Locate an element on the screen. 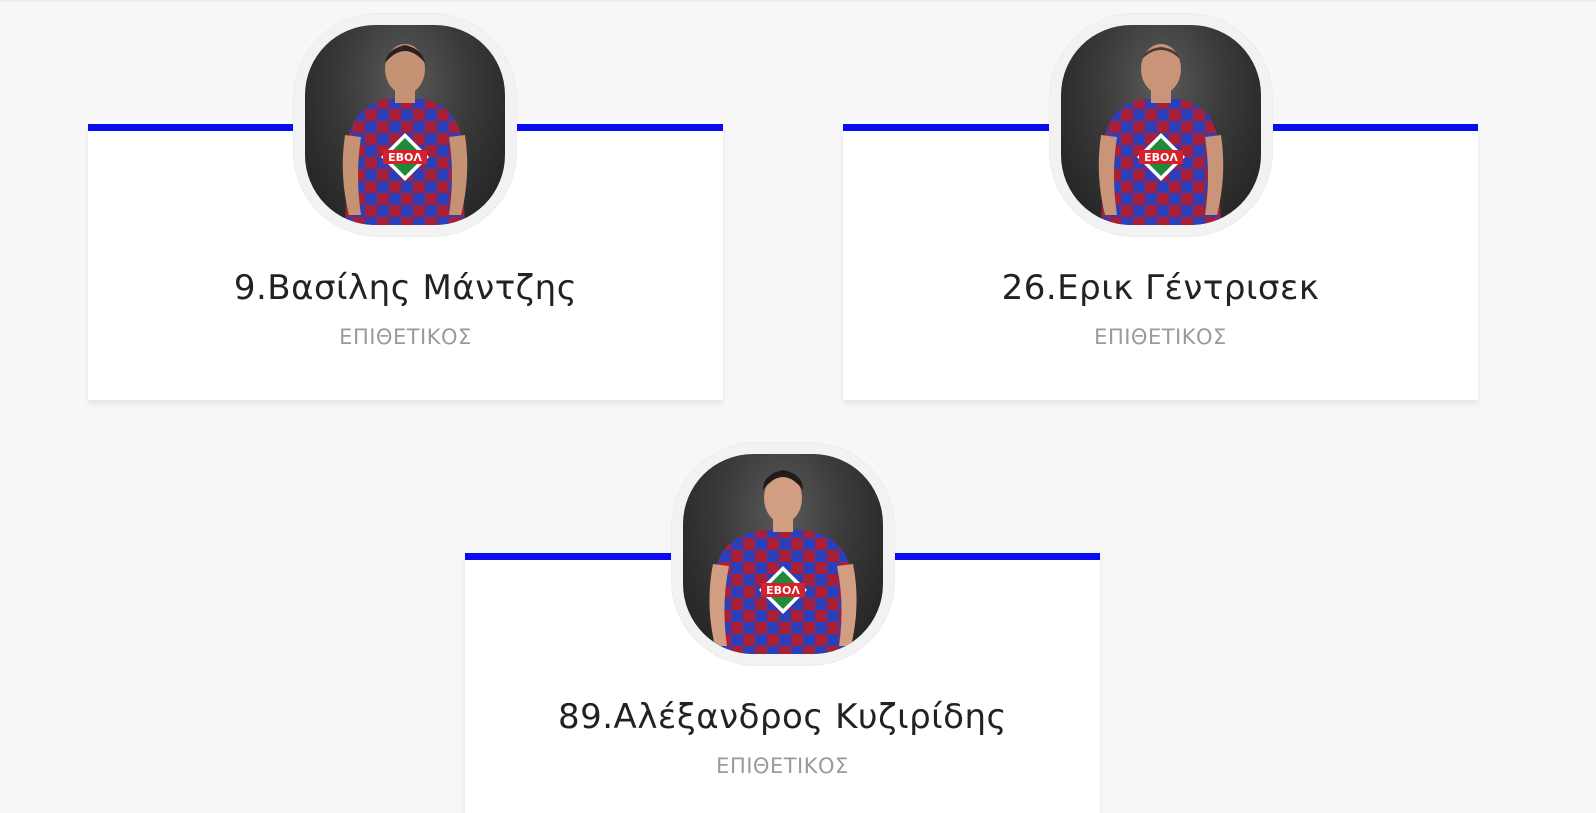  player-name: 9.Βασίλης Μάντζης is located at coordinates (405, 288).